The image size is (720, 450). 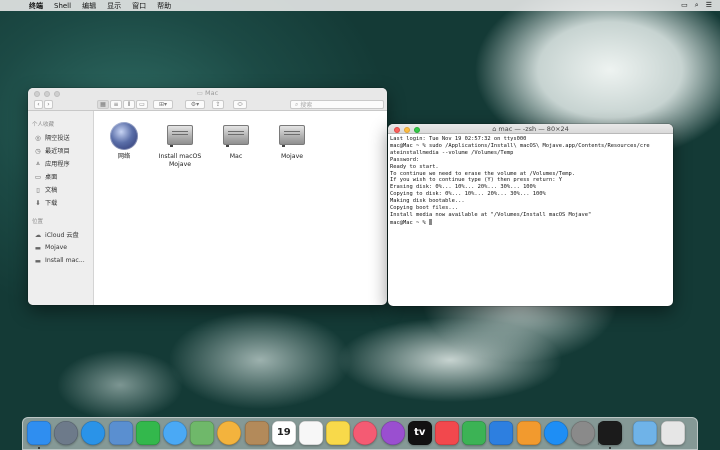 I want to click on sidebar-item-label: 应用程序, so click(x=57, y=164).